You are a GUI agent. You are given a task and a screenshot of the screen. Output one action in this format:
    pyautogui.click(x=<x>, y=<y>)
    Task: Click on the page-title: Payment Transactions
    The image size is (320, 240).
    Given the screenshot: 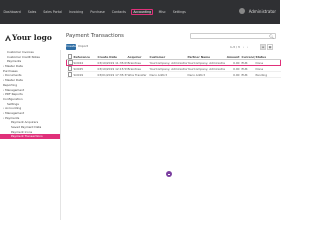 What is the action you would take?
    pyautogui.click(x=95, y=36)
    